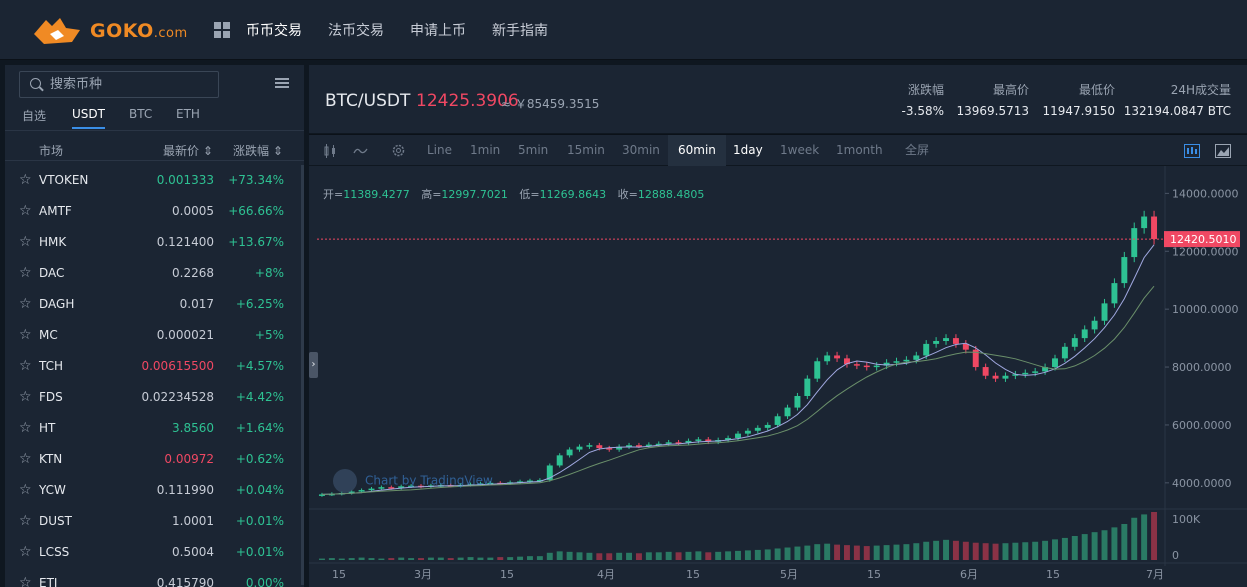 This screenshot has width=1247, height=587. What do you see at coordinates (185, 242) in the screenshot?
I see `market-price: 0.121400` at bounding box center [185, 242].